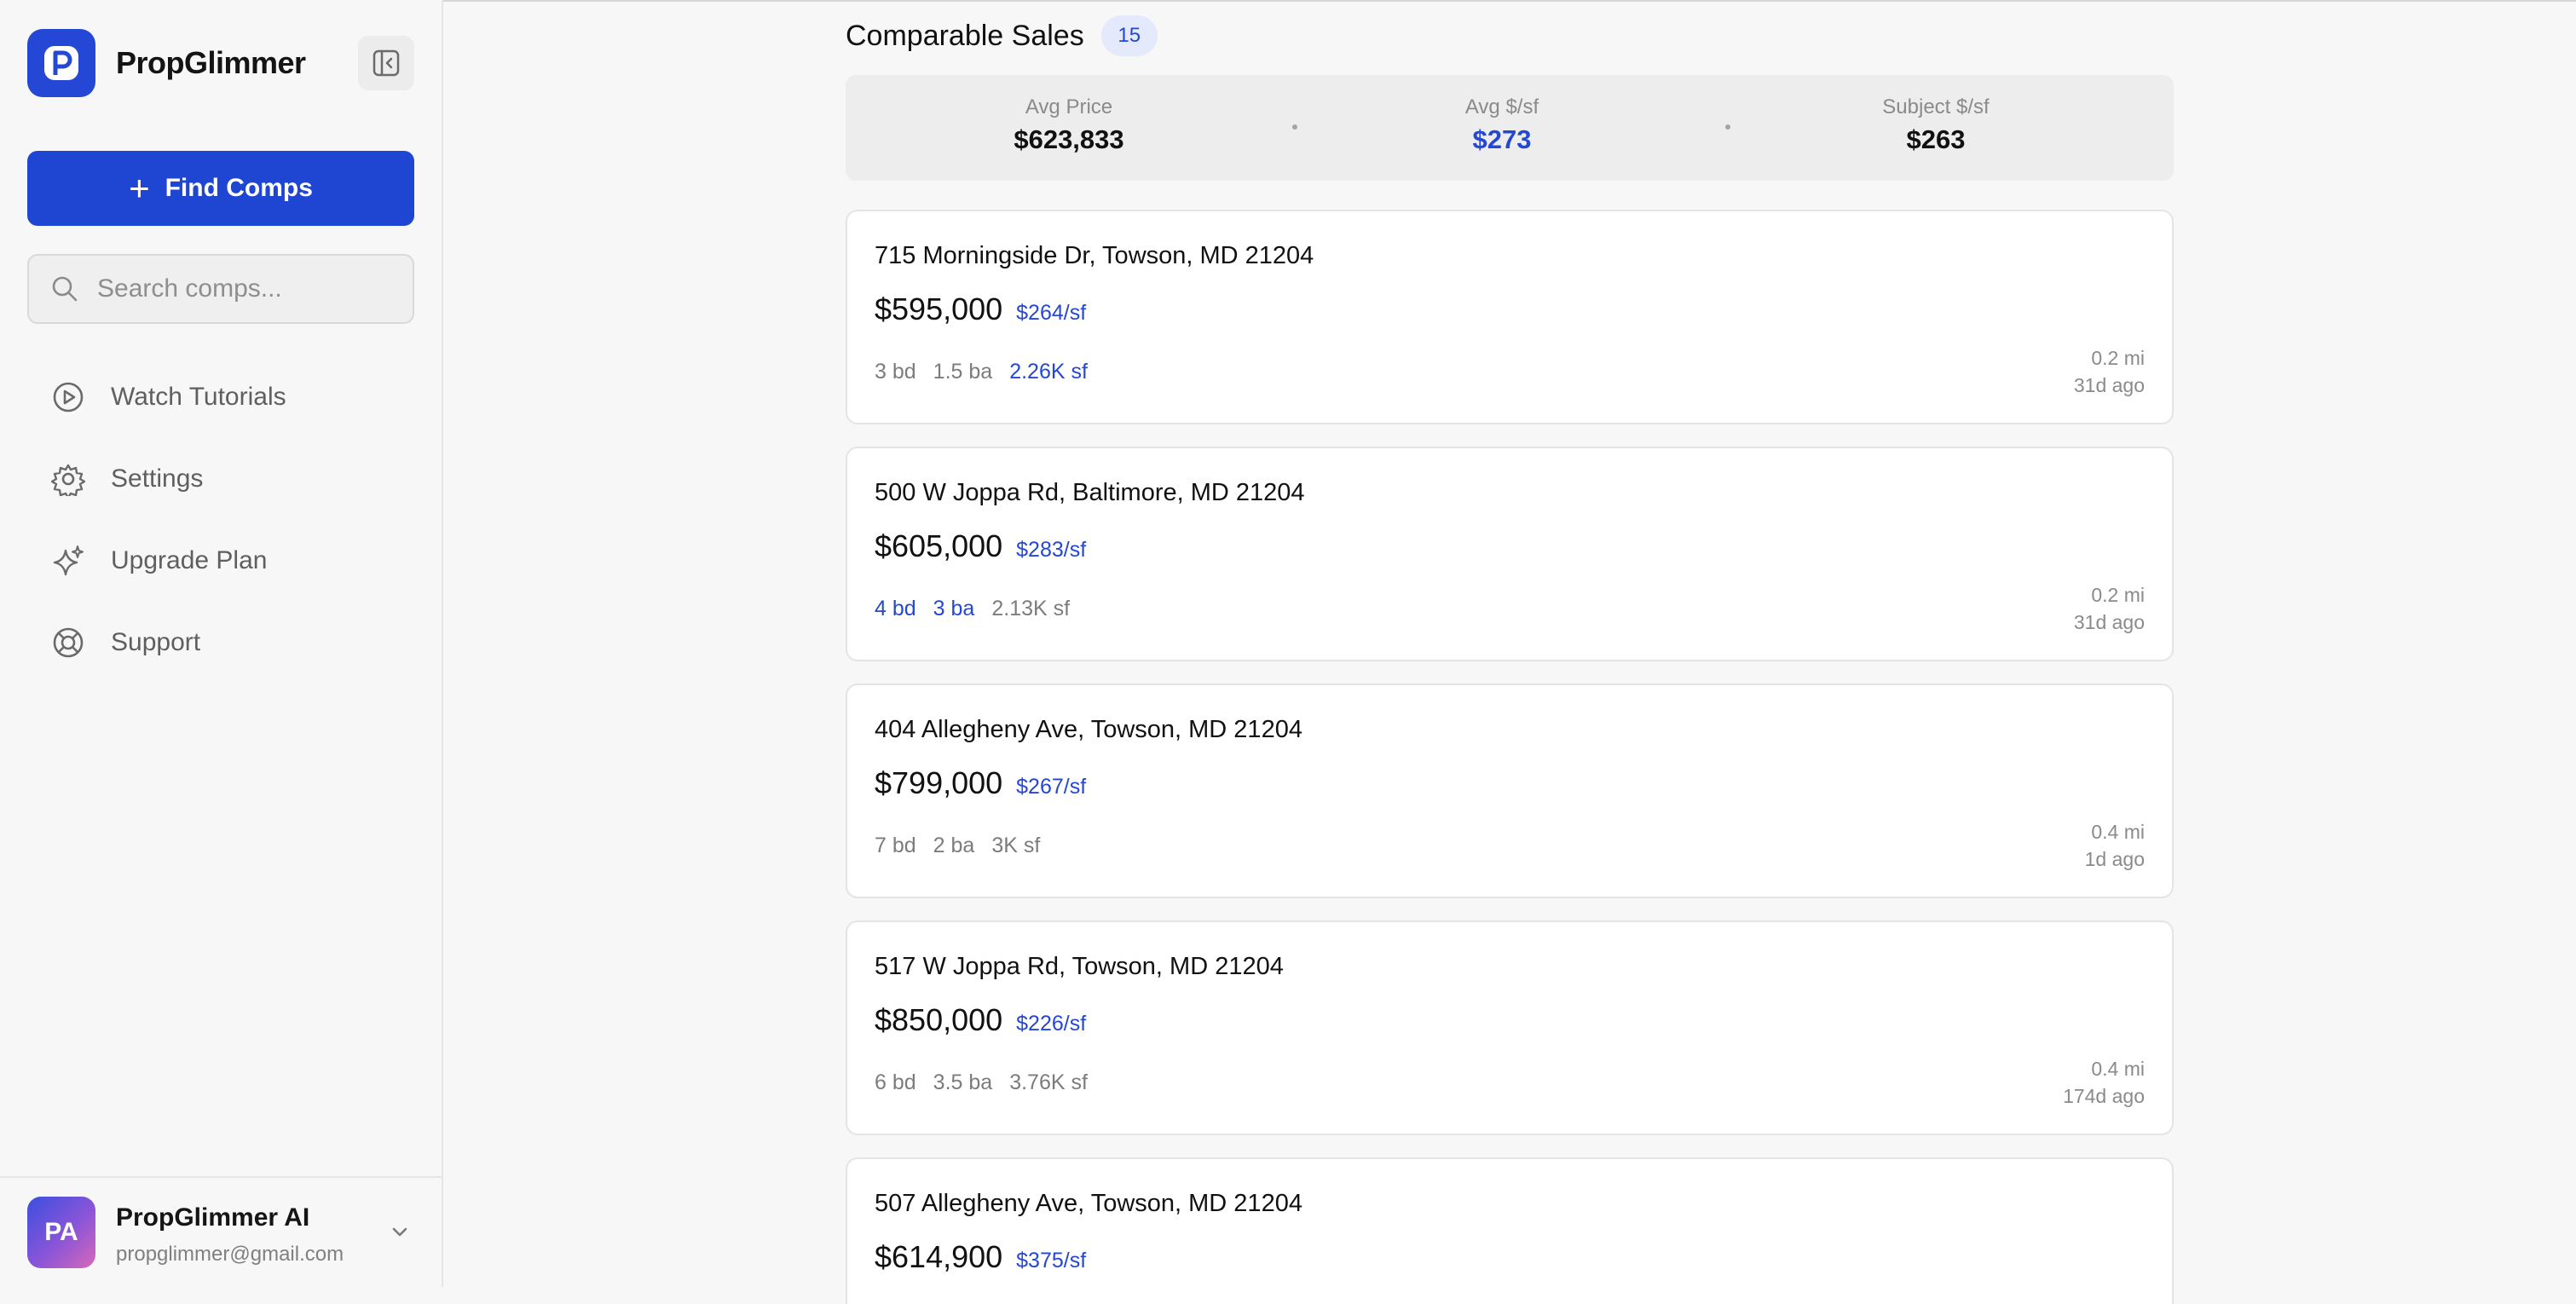 The width and height of the screenshot is (2576, 1304). I want to click on section-header: Comparable Sales 15, so click(1002, 35).